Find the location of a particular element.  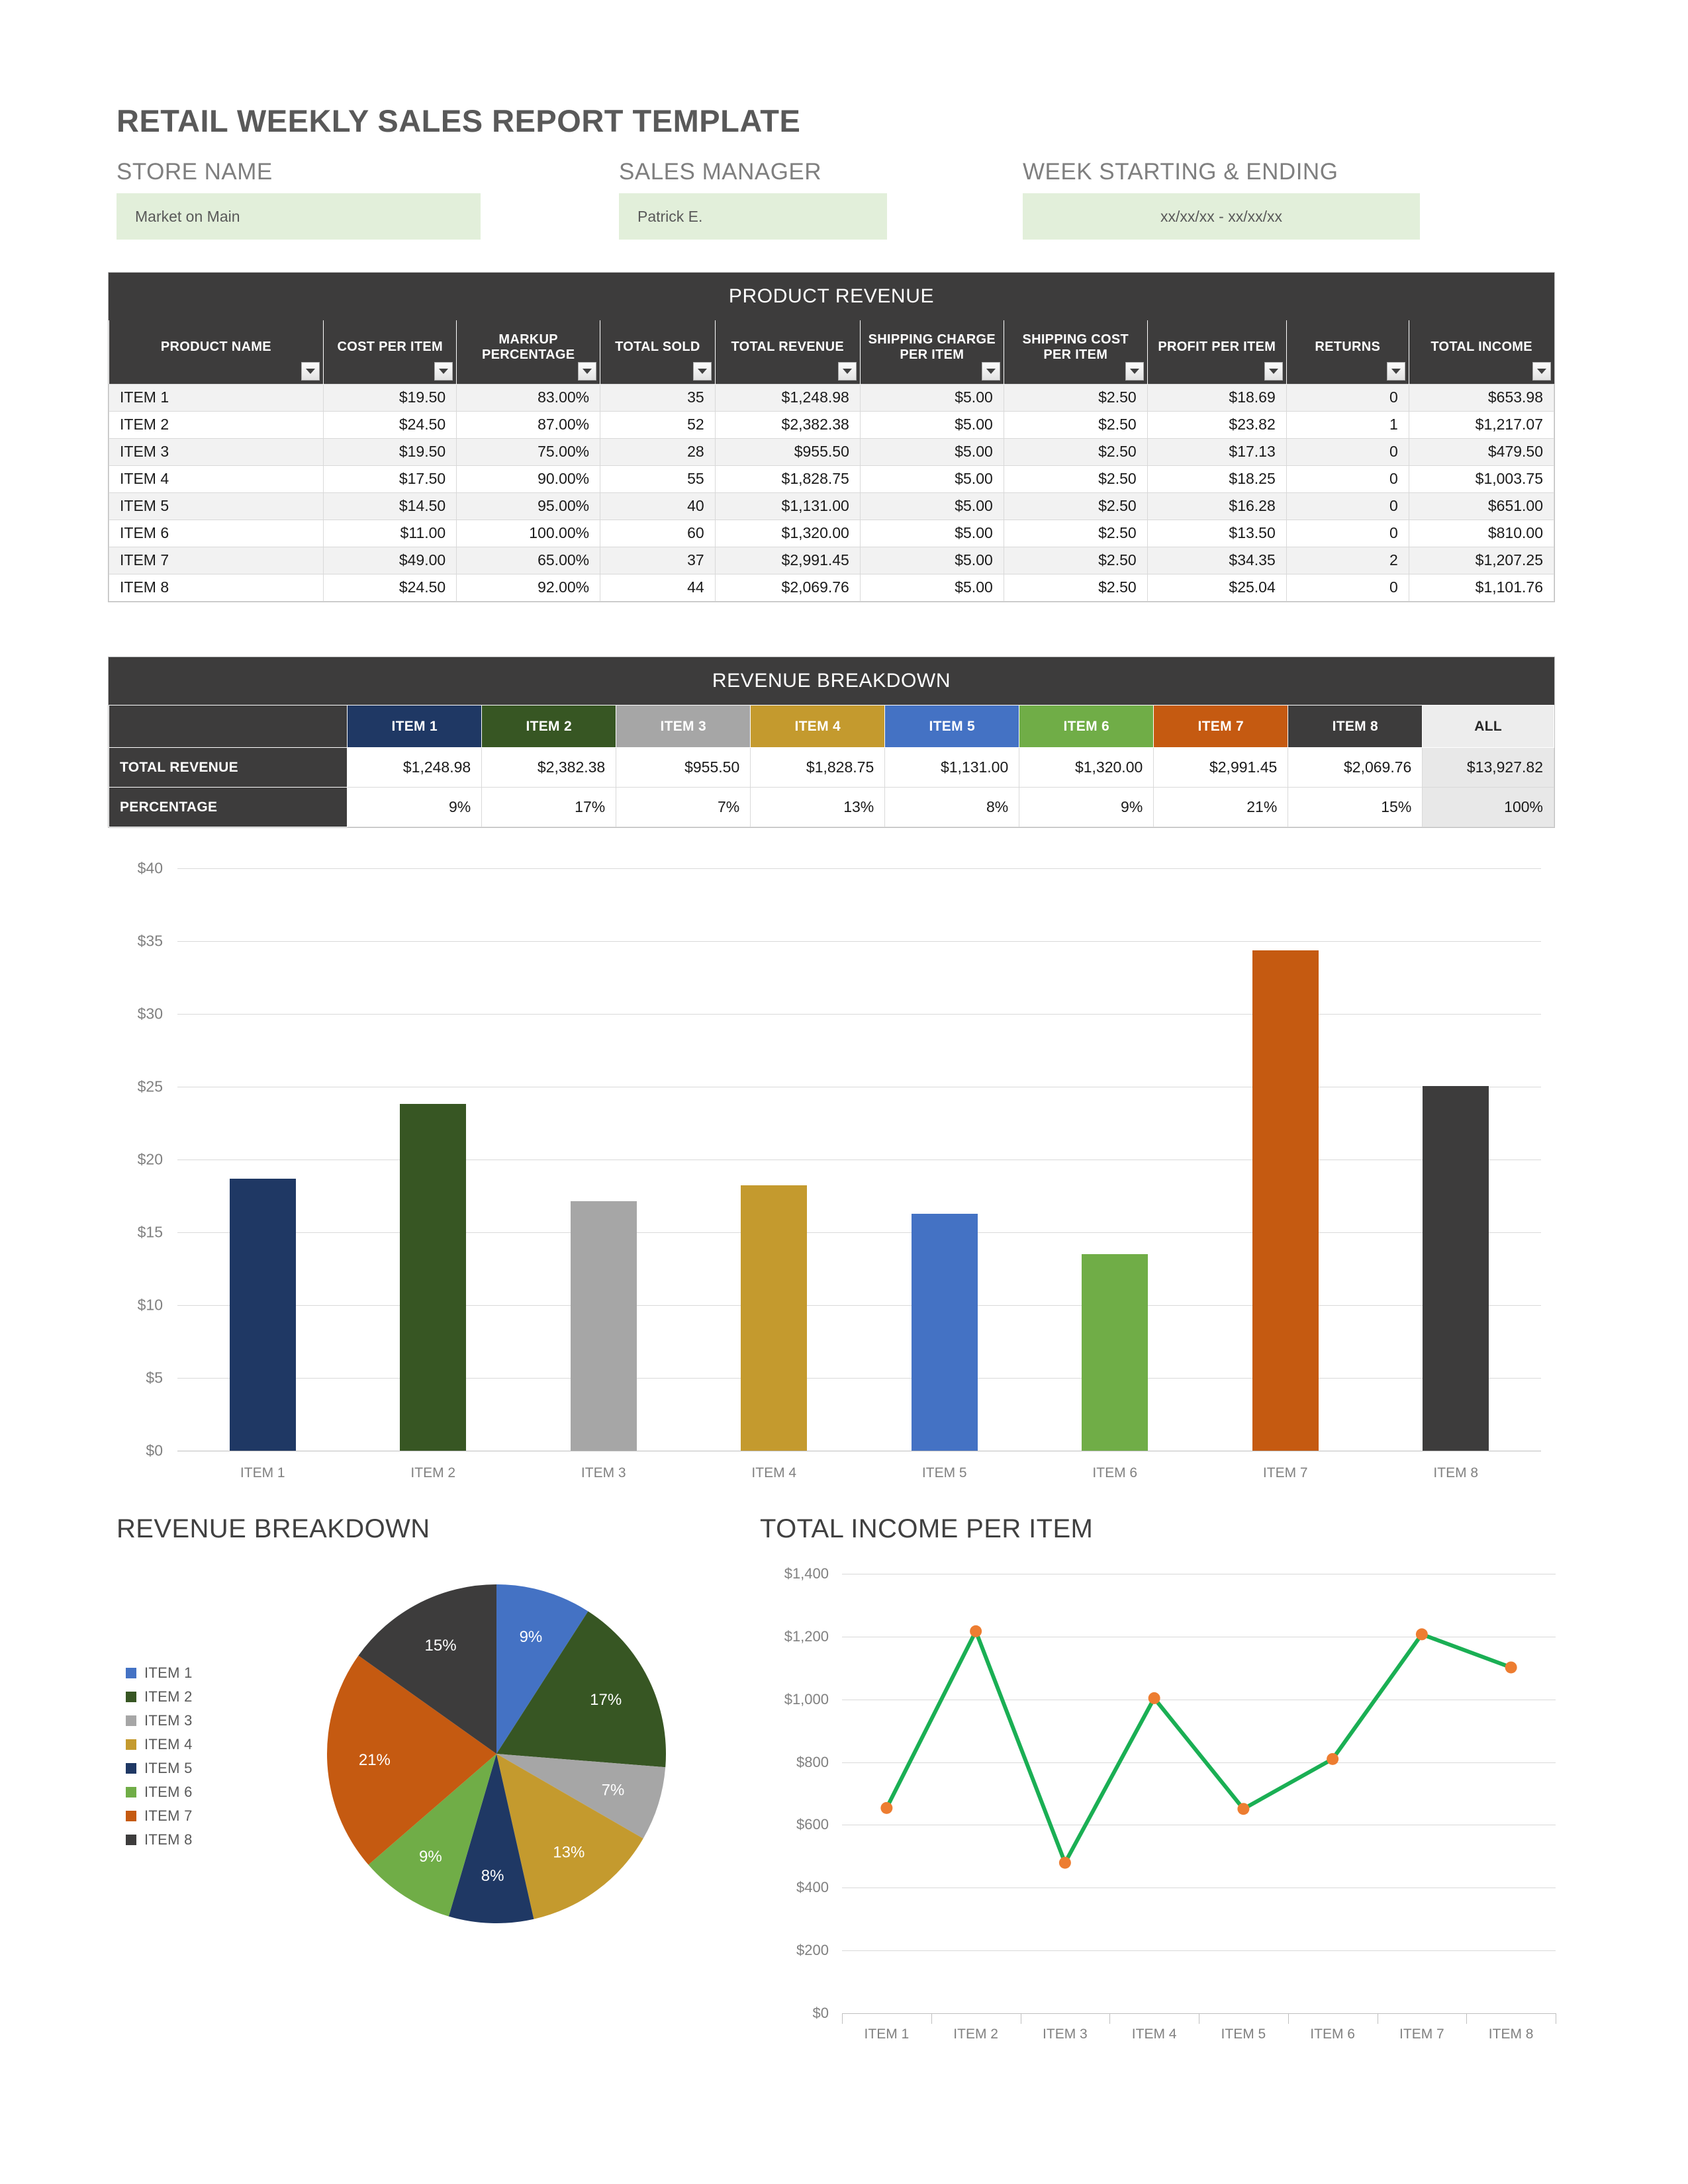

data-cell: $2,991.45 is located at coordinates (787, 560).